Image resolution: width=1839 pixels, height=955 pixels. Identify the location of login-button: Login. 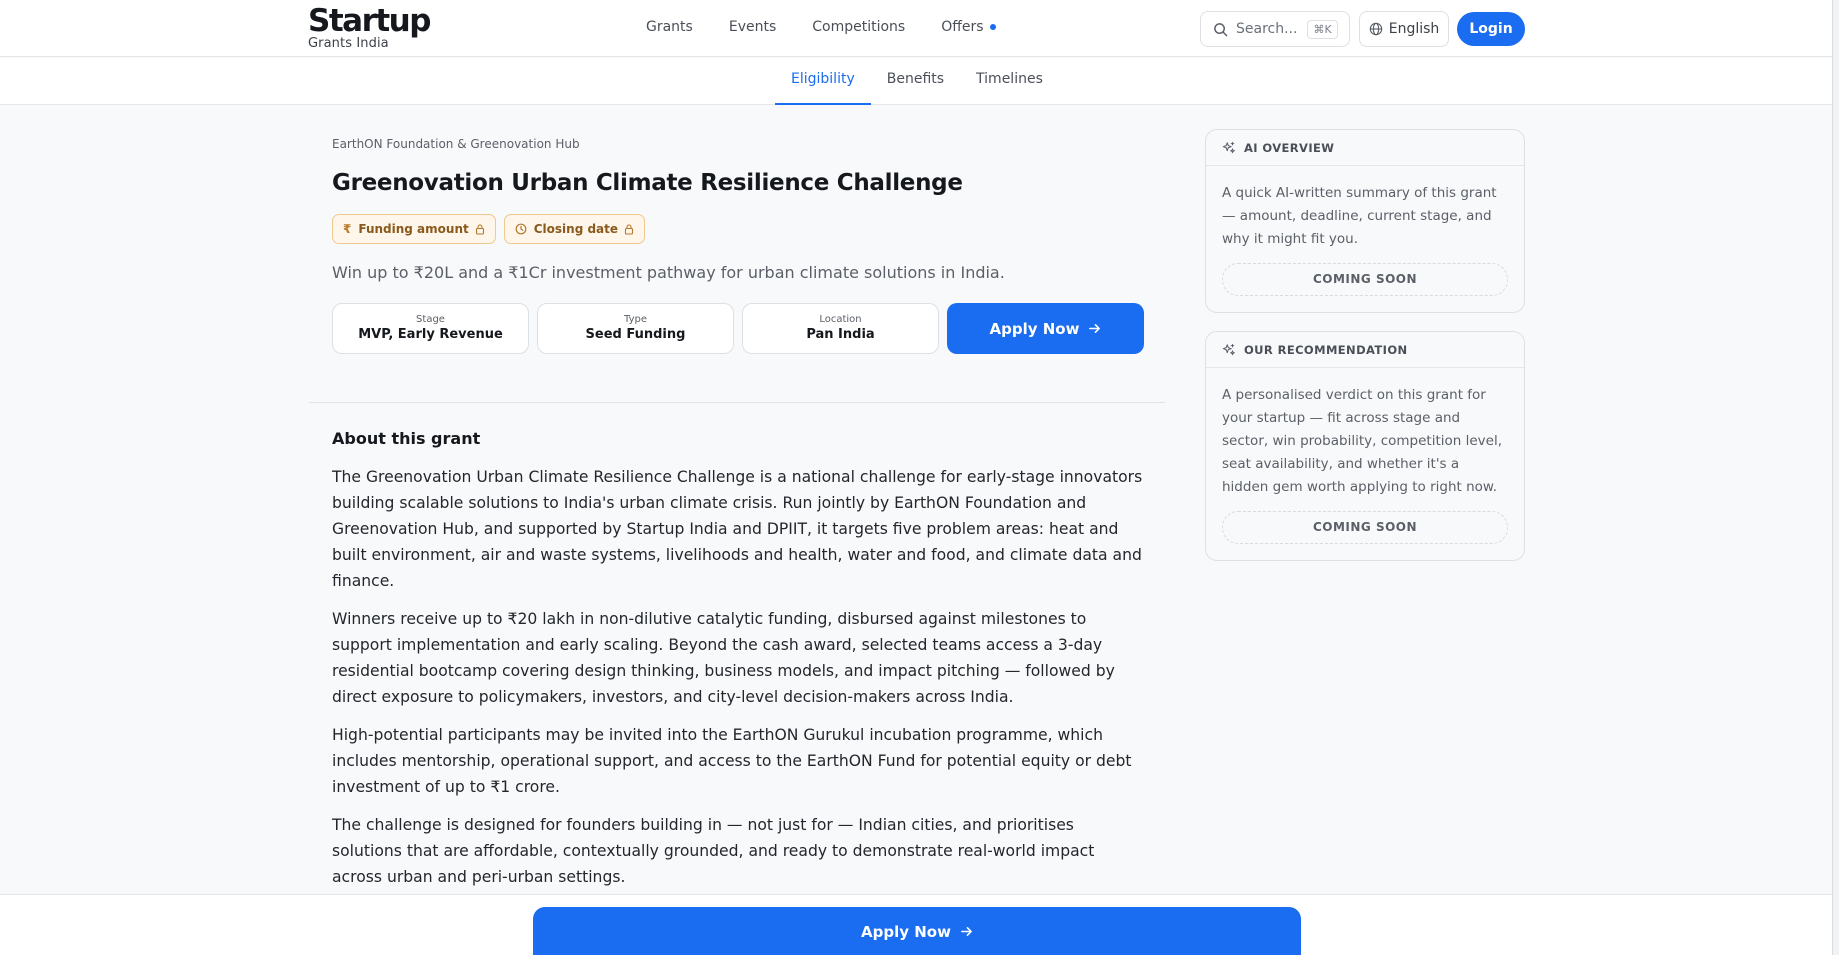
(1491, 29).